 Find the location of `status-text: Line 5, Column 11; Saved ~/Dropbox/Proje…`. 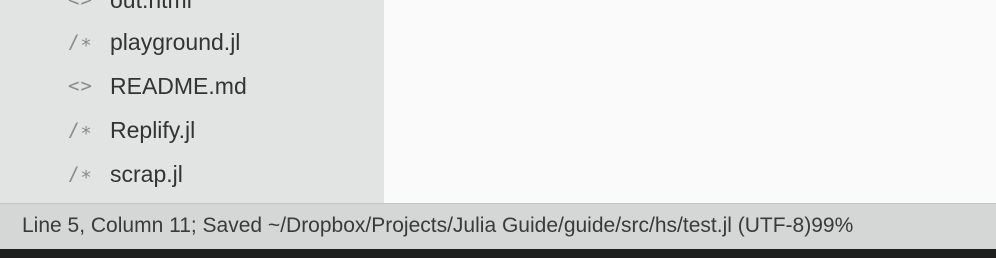

status-text: Line 5, Column 11; Saved ~/Dropbox/Proje… is located at coordinates (438, 225).